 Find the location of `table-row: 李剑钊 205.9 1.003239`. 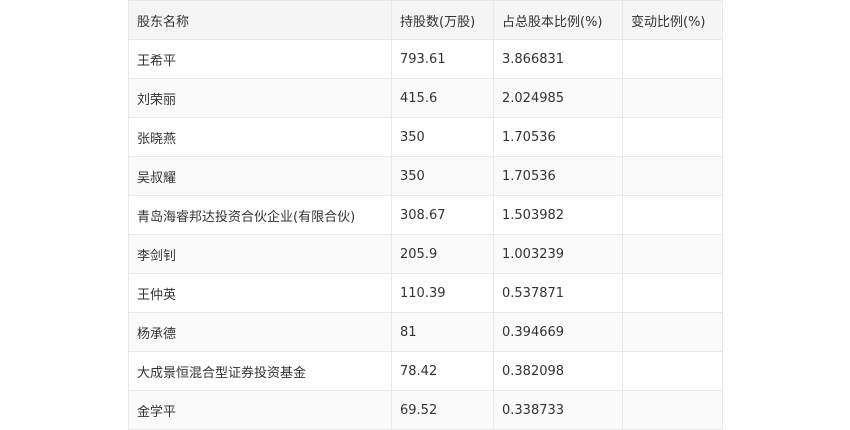

table-row: 李剑钊 205.9 1.003239 is located at coordinates (425, 254).